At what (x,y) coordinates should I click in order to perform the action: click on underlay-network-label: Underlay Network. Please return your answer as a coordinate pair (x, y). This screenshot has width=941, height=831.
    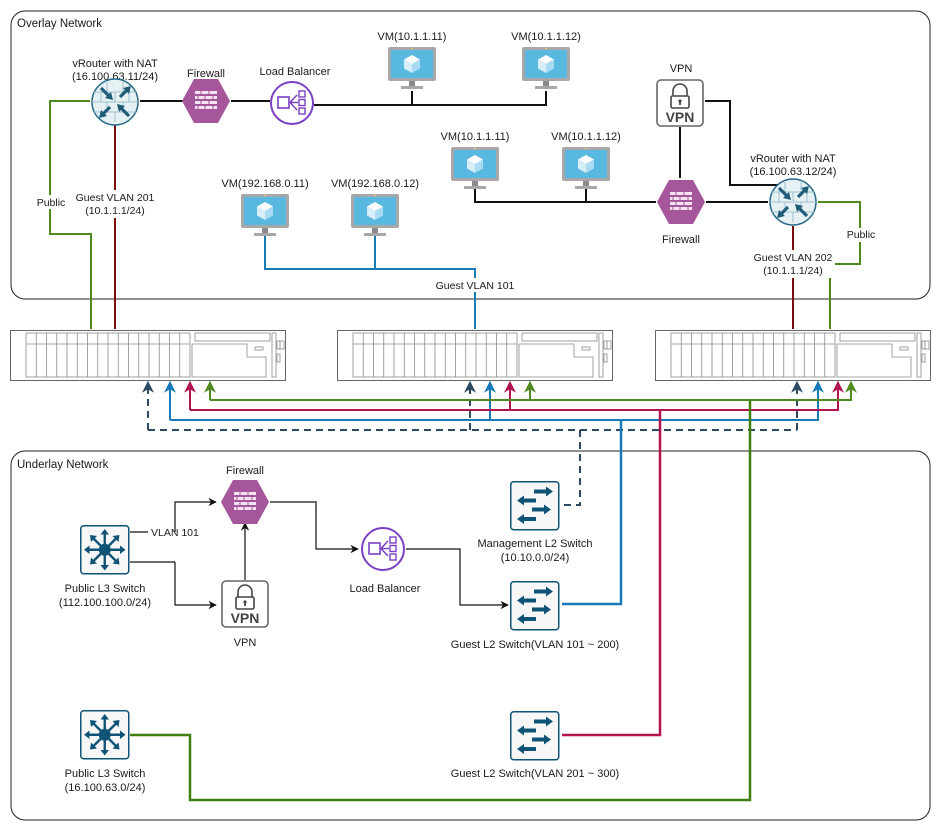
    Looking at the image, I should click on (63, 465).